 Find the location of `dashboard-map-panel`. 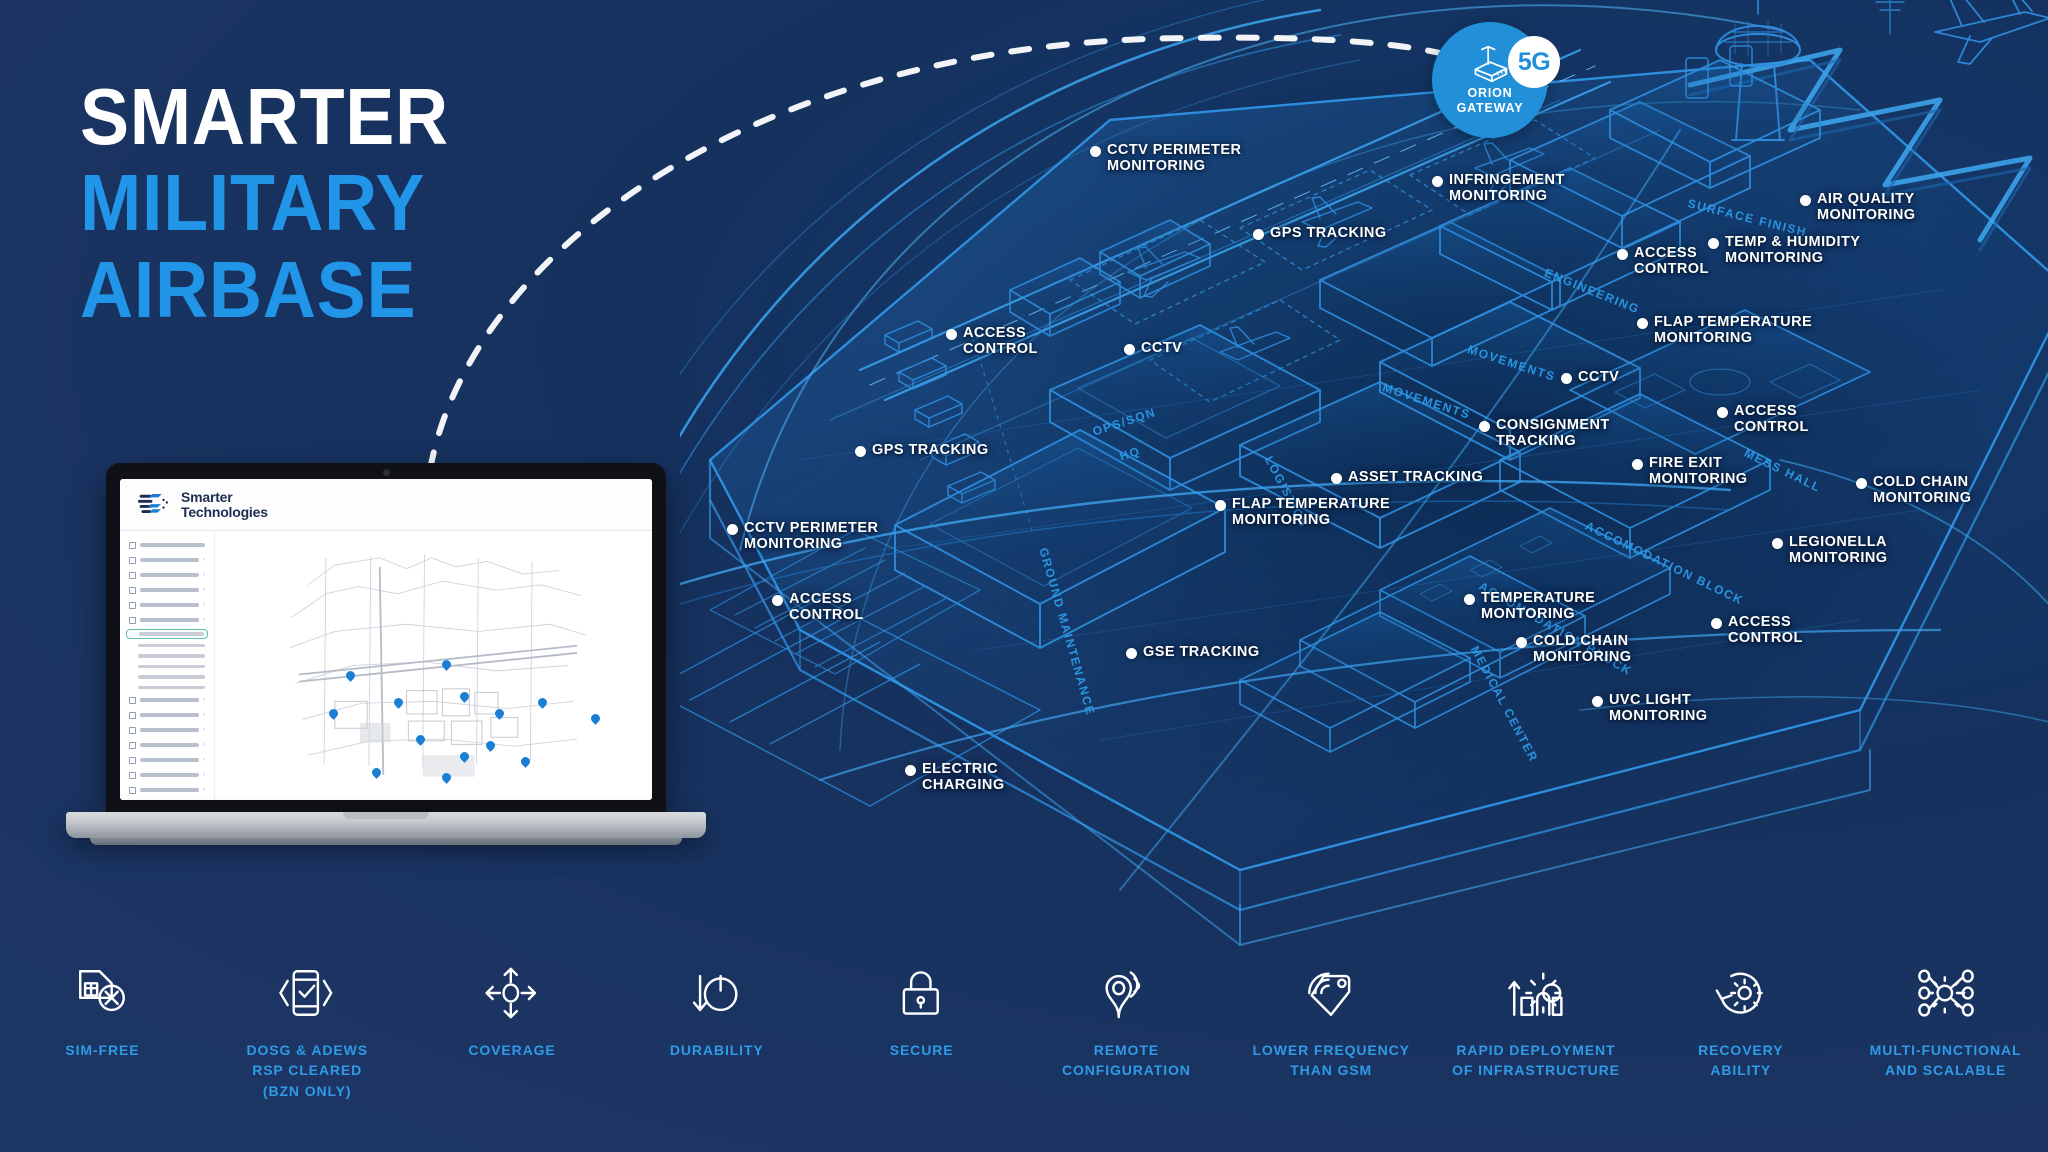

dashboard-map-panel is located at coordinates (433, 665).